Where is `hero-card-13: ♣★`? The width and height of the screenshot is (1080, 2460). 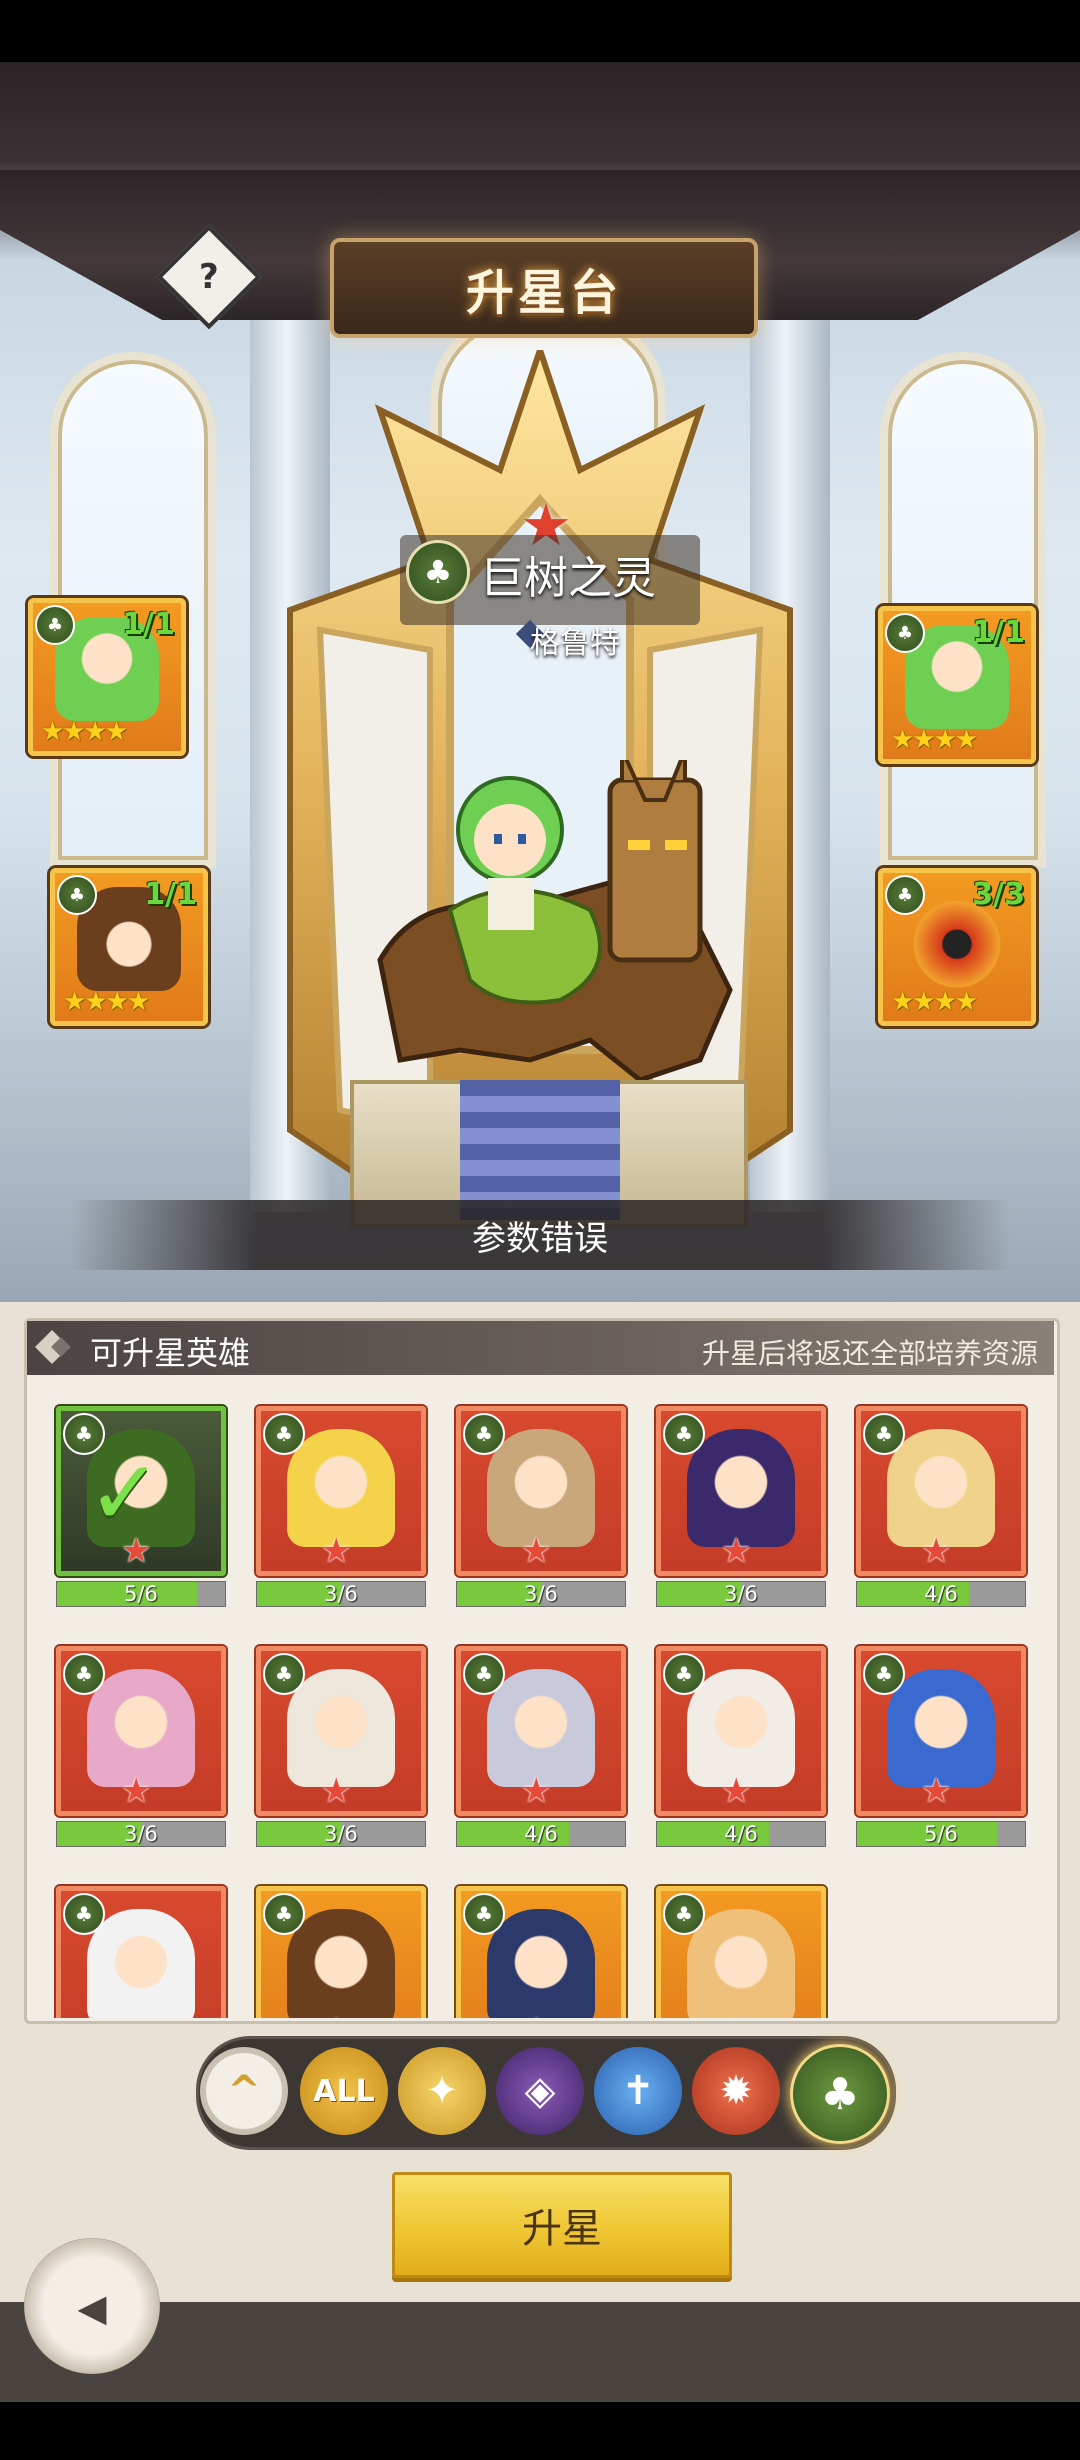
hero-card-13: ♣★ is located at coordinates (541, 1952).